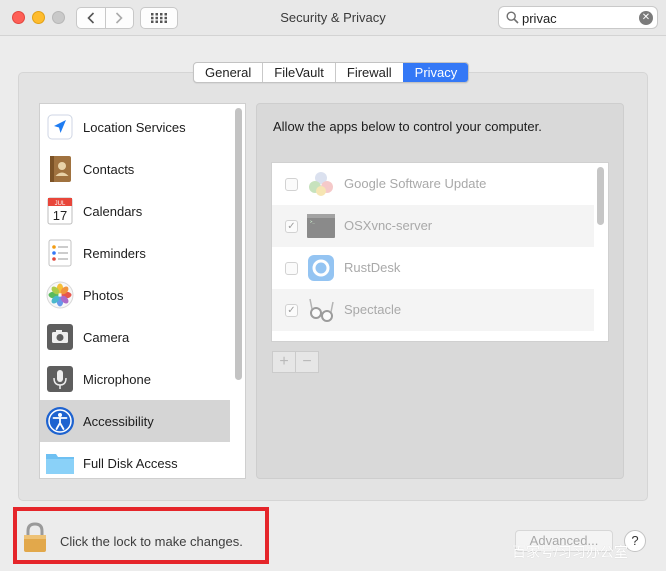  I want to click on tab-bar: General FileVault Firewall Privacy, so click(331, 72).